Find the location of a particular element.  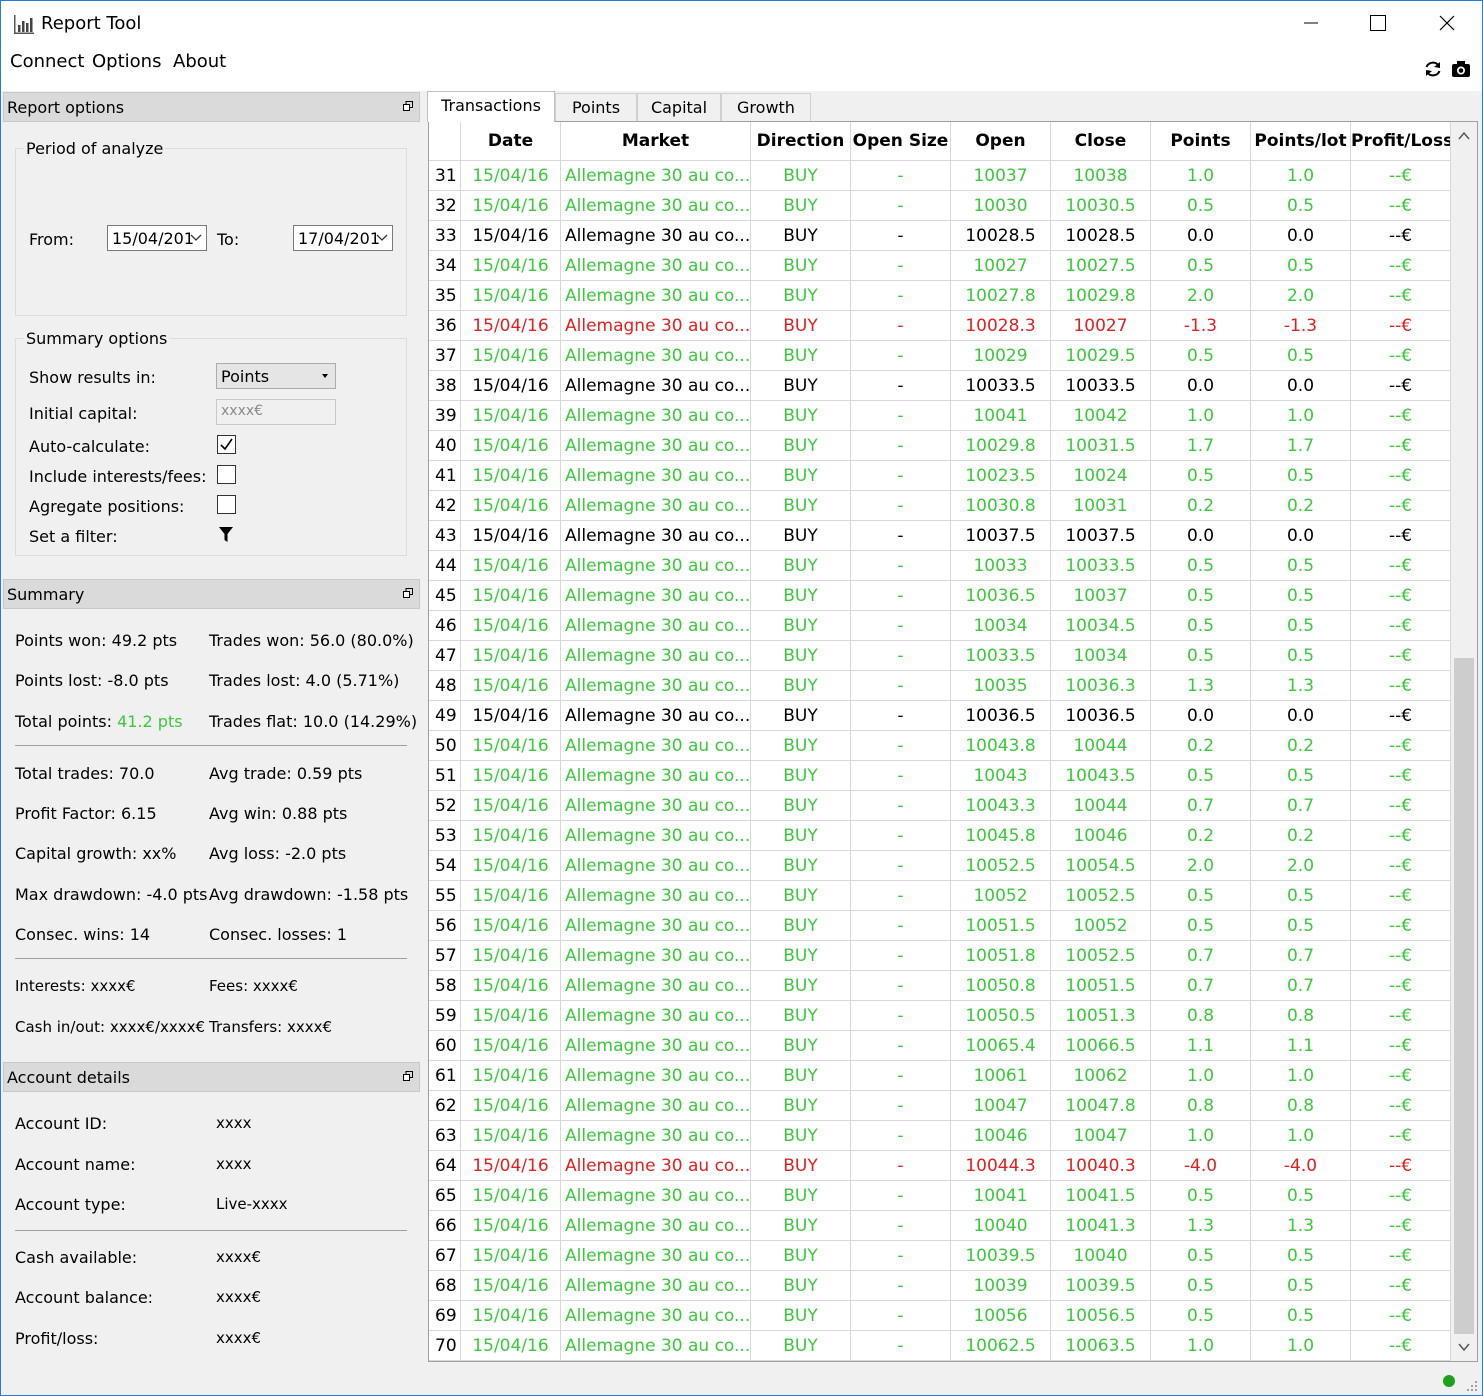

column-header-points: Points is located at coordinates (1201, 141).